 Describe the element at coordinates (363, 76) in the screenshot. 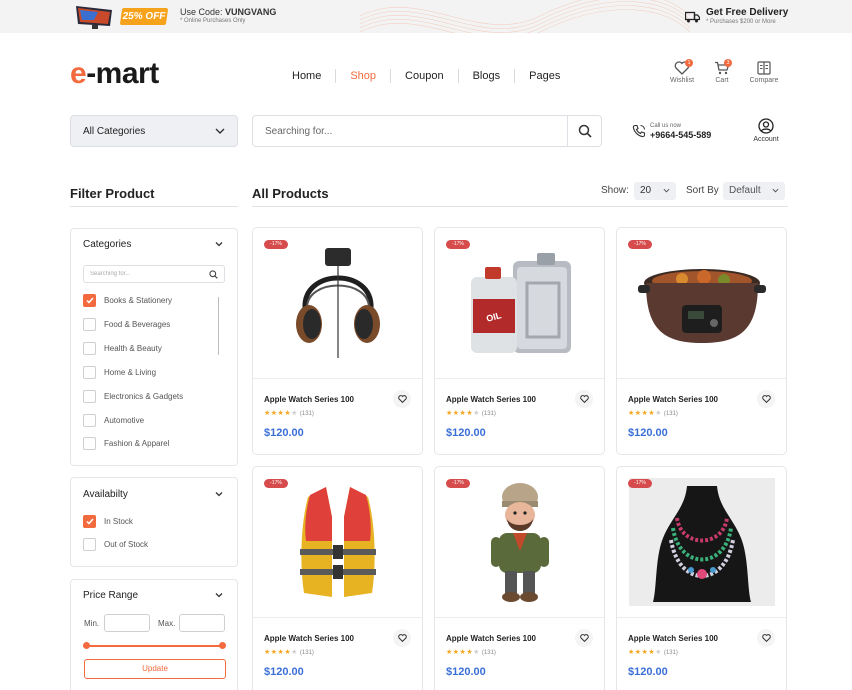

I see `nav-shop: Shop` at that location.